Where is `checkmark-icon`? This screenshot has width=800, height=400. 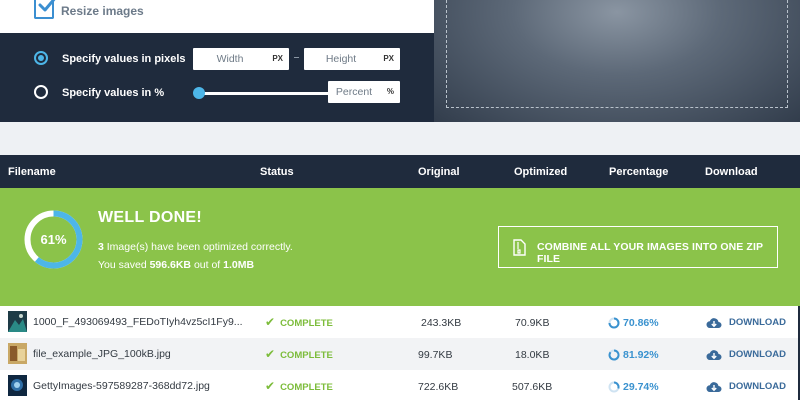 checkmark-icon is located at coordinates (47, 6).